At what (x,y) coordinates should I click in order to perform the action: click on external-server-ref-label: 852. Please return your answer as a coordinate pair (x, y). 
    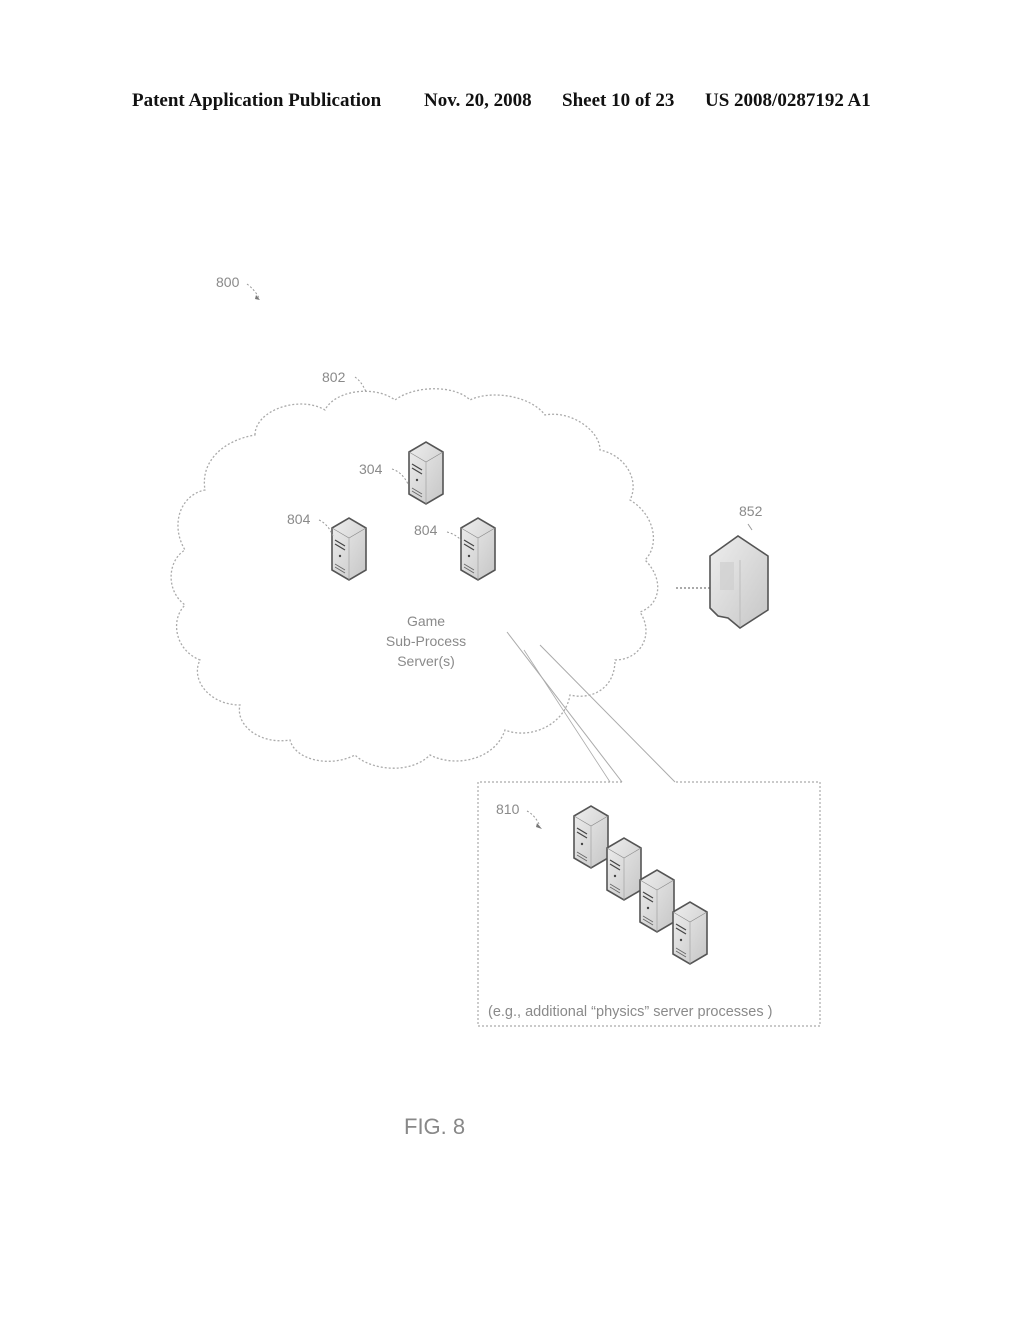
    Looking at the image, I should click on (751, 511).